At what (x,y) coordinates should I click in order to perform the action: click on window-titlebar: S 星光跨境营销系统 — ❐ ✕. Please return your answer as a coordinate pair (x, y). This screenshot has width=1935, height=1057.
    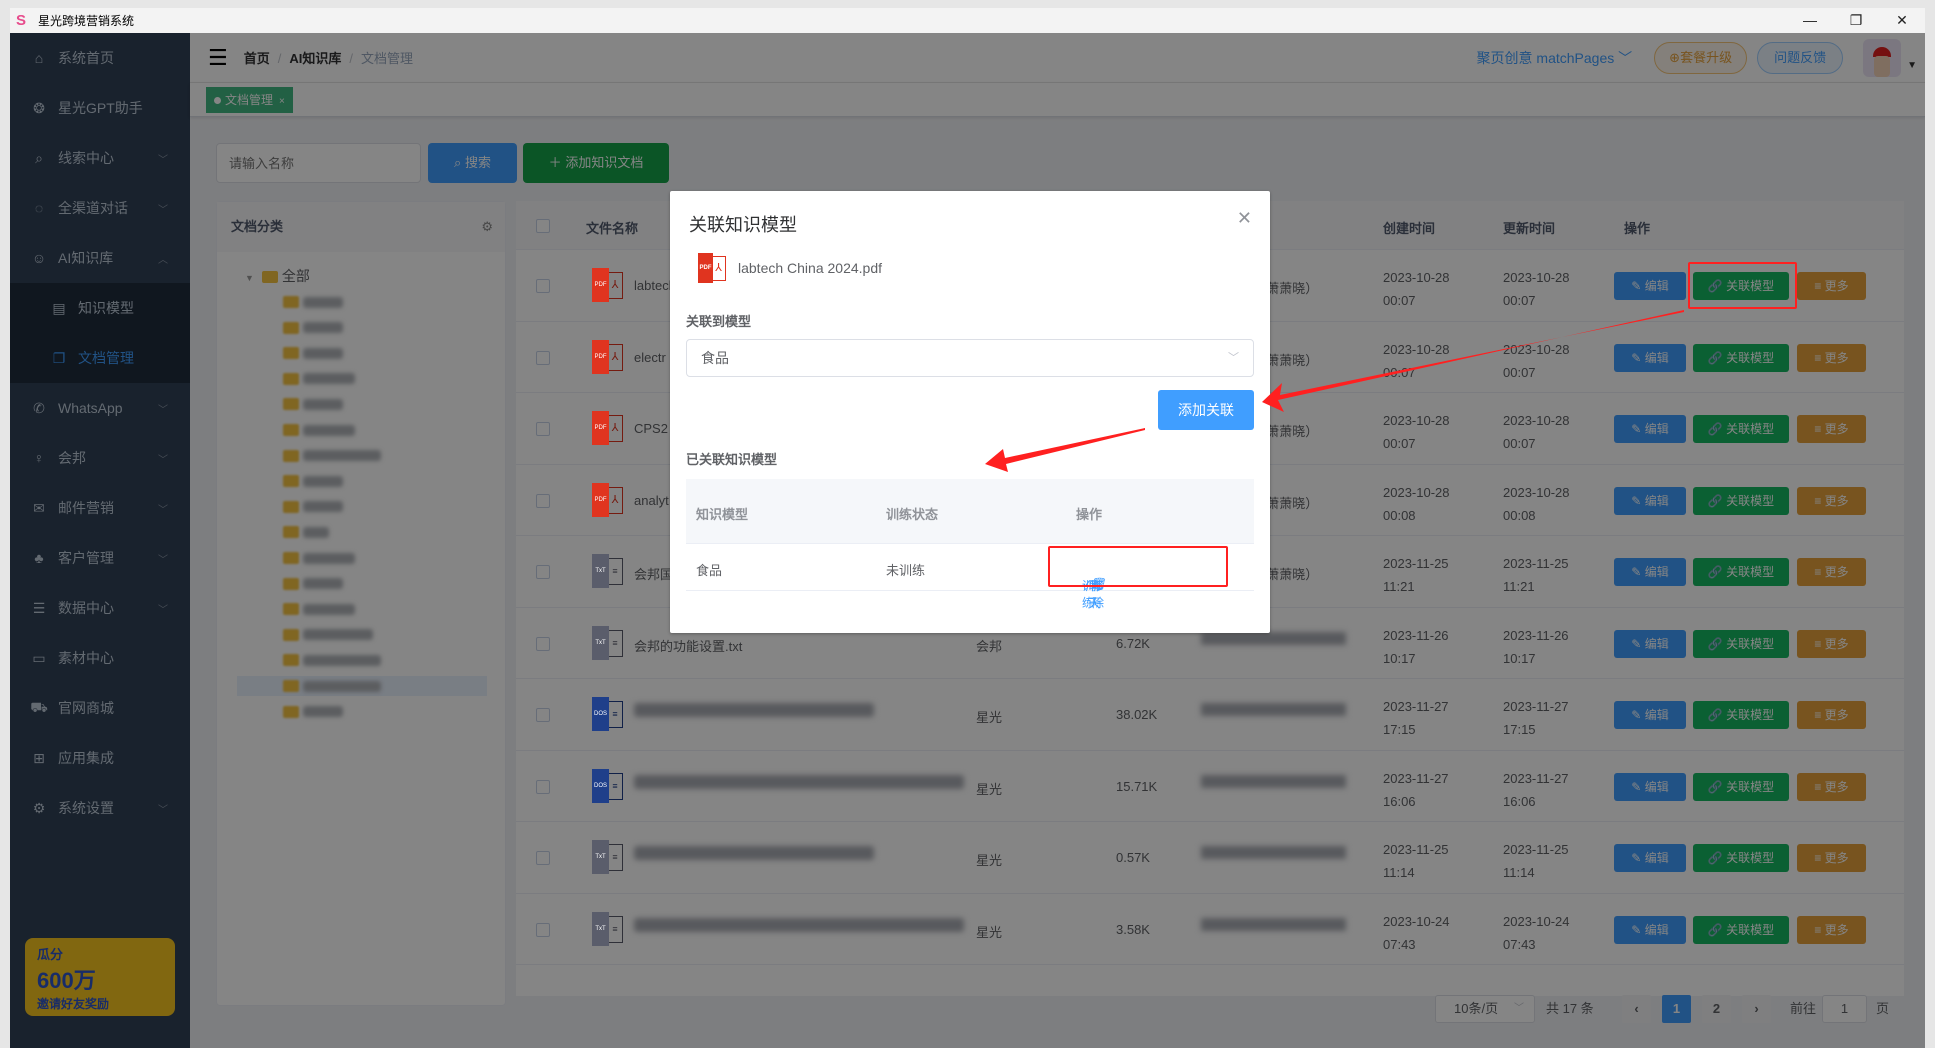
    Looking at the image, I should click on (967, 20).